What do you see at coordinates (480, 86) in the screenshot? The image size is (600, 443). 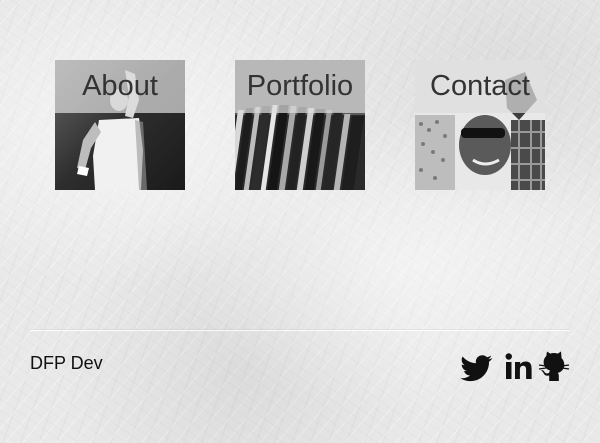 I see `nav-tile-label-contact: Contact` at bounding box center [480, 86].